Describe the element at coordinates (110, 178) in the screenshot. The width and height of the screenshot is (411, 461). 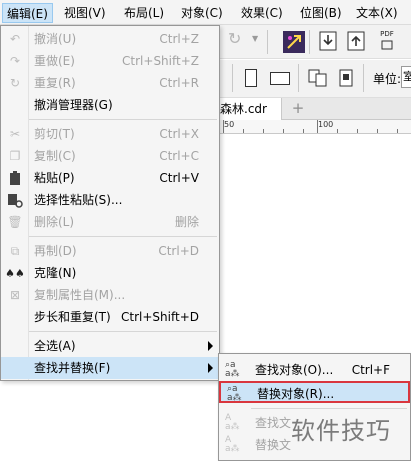
I see `menu-item-paste: 粘贴(P) Ctrl+V` at that location.